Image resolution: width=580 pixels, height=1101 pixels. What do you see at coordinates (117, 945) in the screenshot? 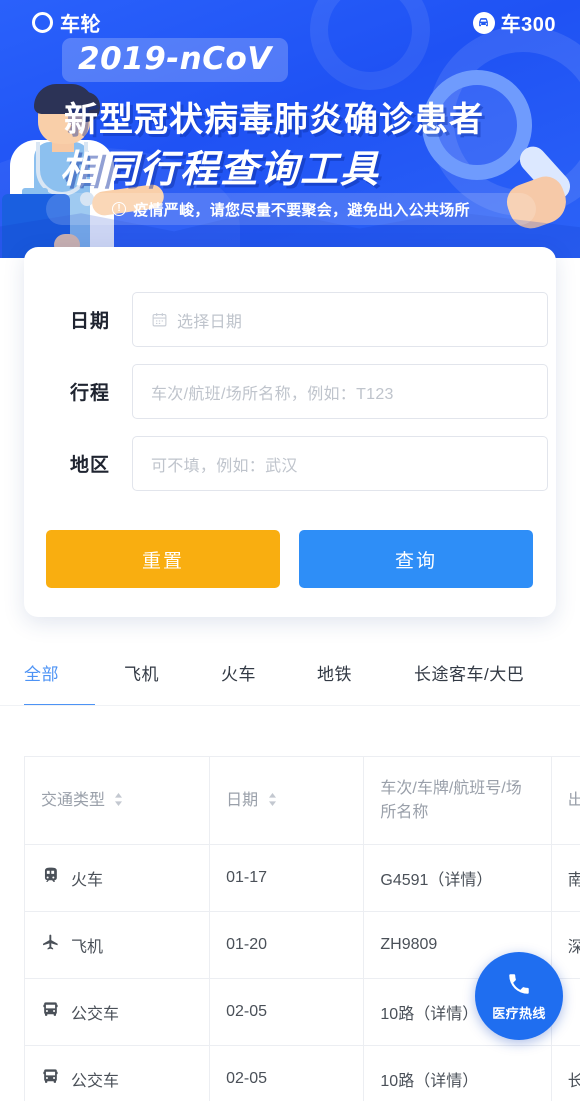
I see `cell-type: 飞机` at bounding box center [117, 945].